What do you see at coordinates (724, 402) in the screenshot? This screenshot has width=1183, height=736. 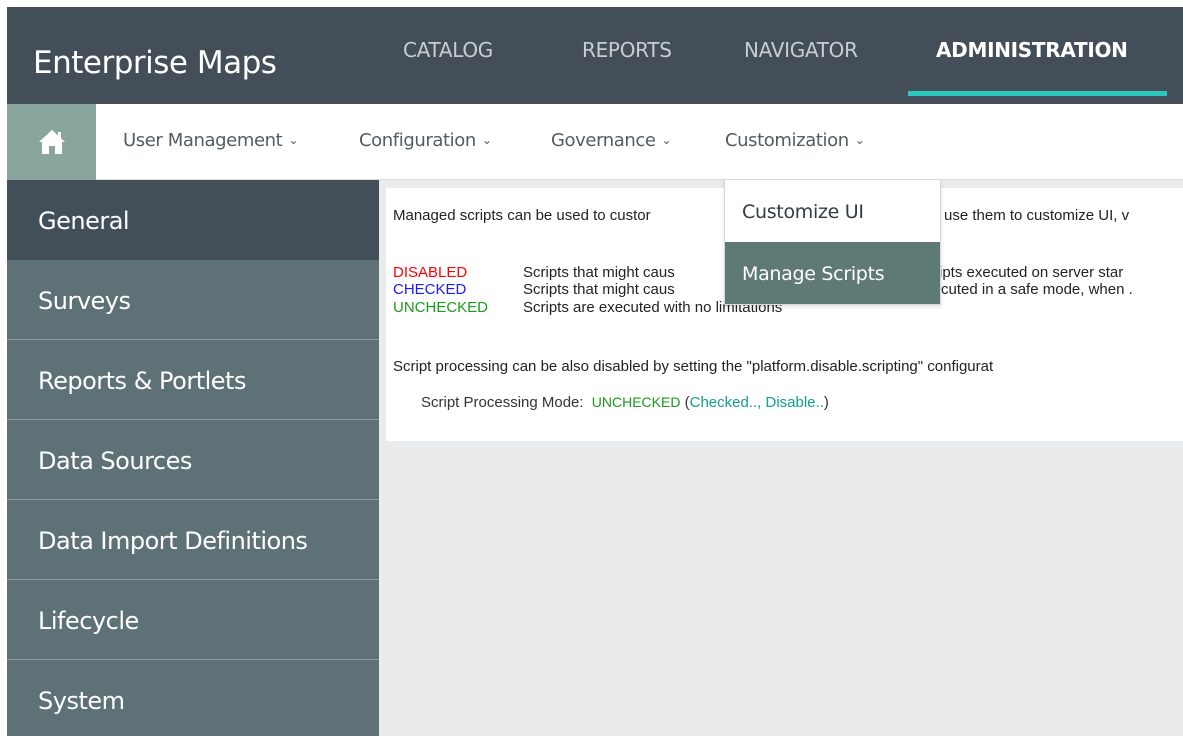 I see `set-checked-link: Checked..` at bounding box center [724, 402].